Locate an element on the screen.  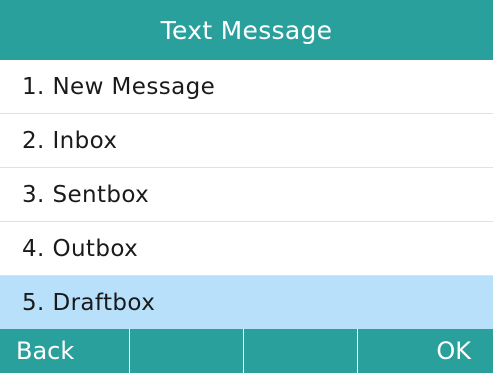
menu-item-label: 1. New Message is located at coordinates (119, 86).